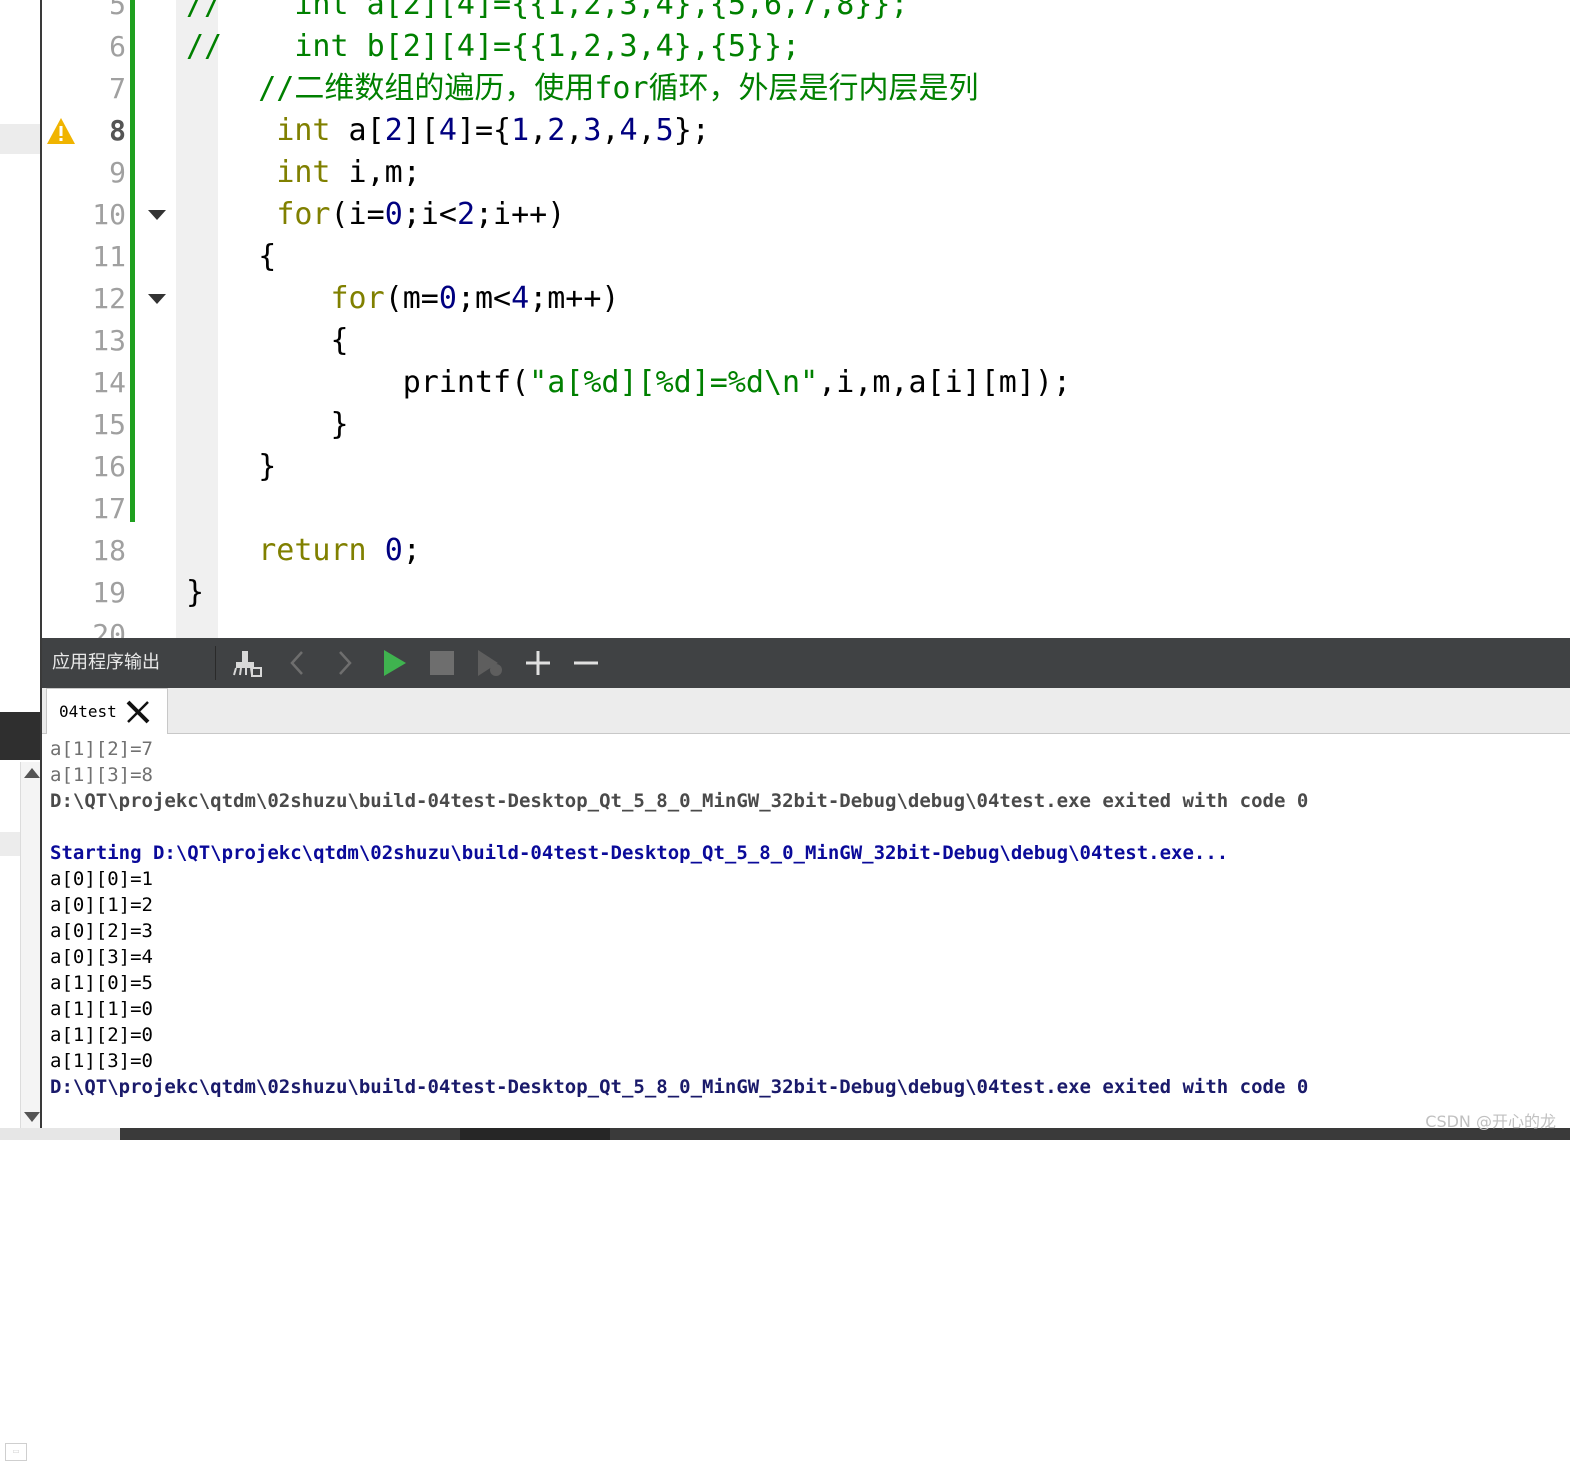  I want to click on run-icon, so click(394, 663).